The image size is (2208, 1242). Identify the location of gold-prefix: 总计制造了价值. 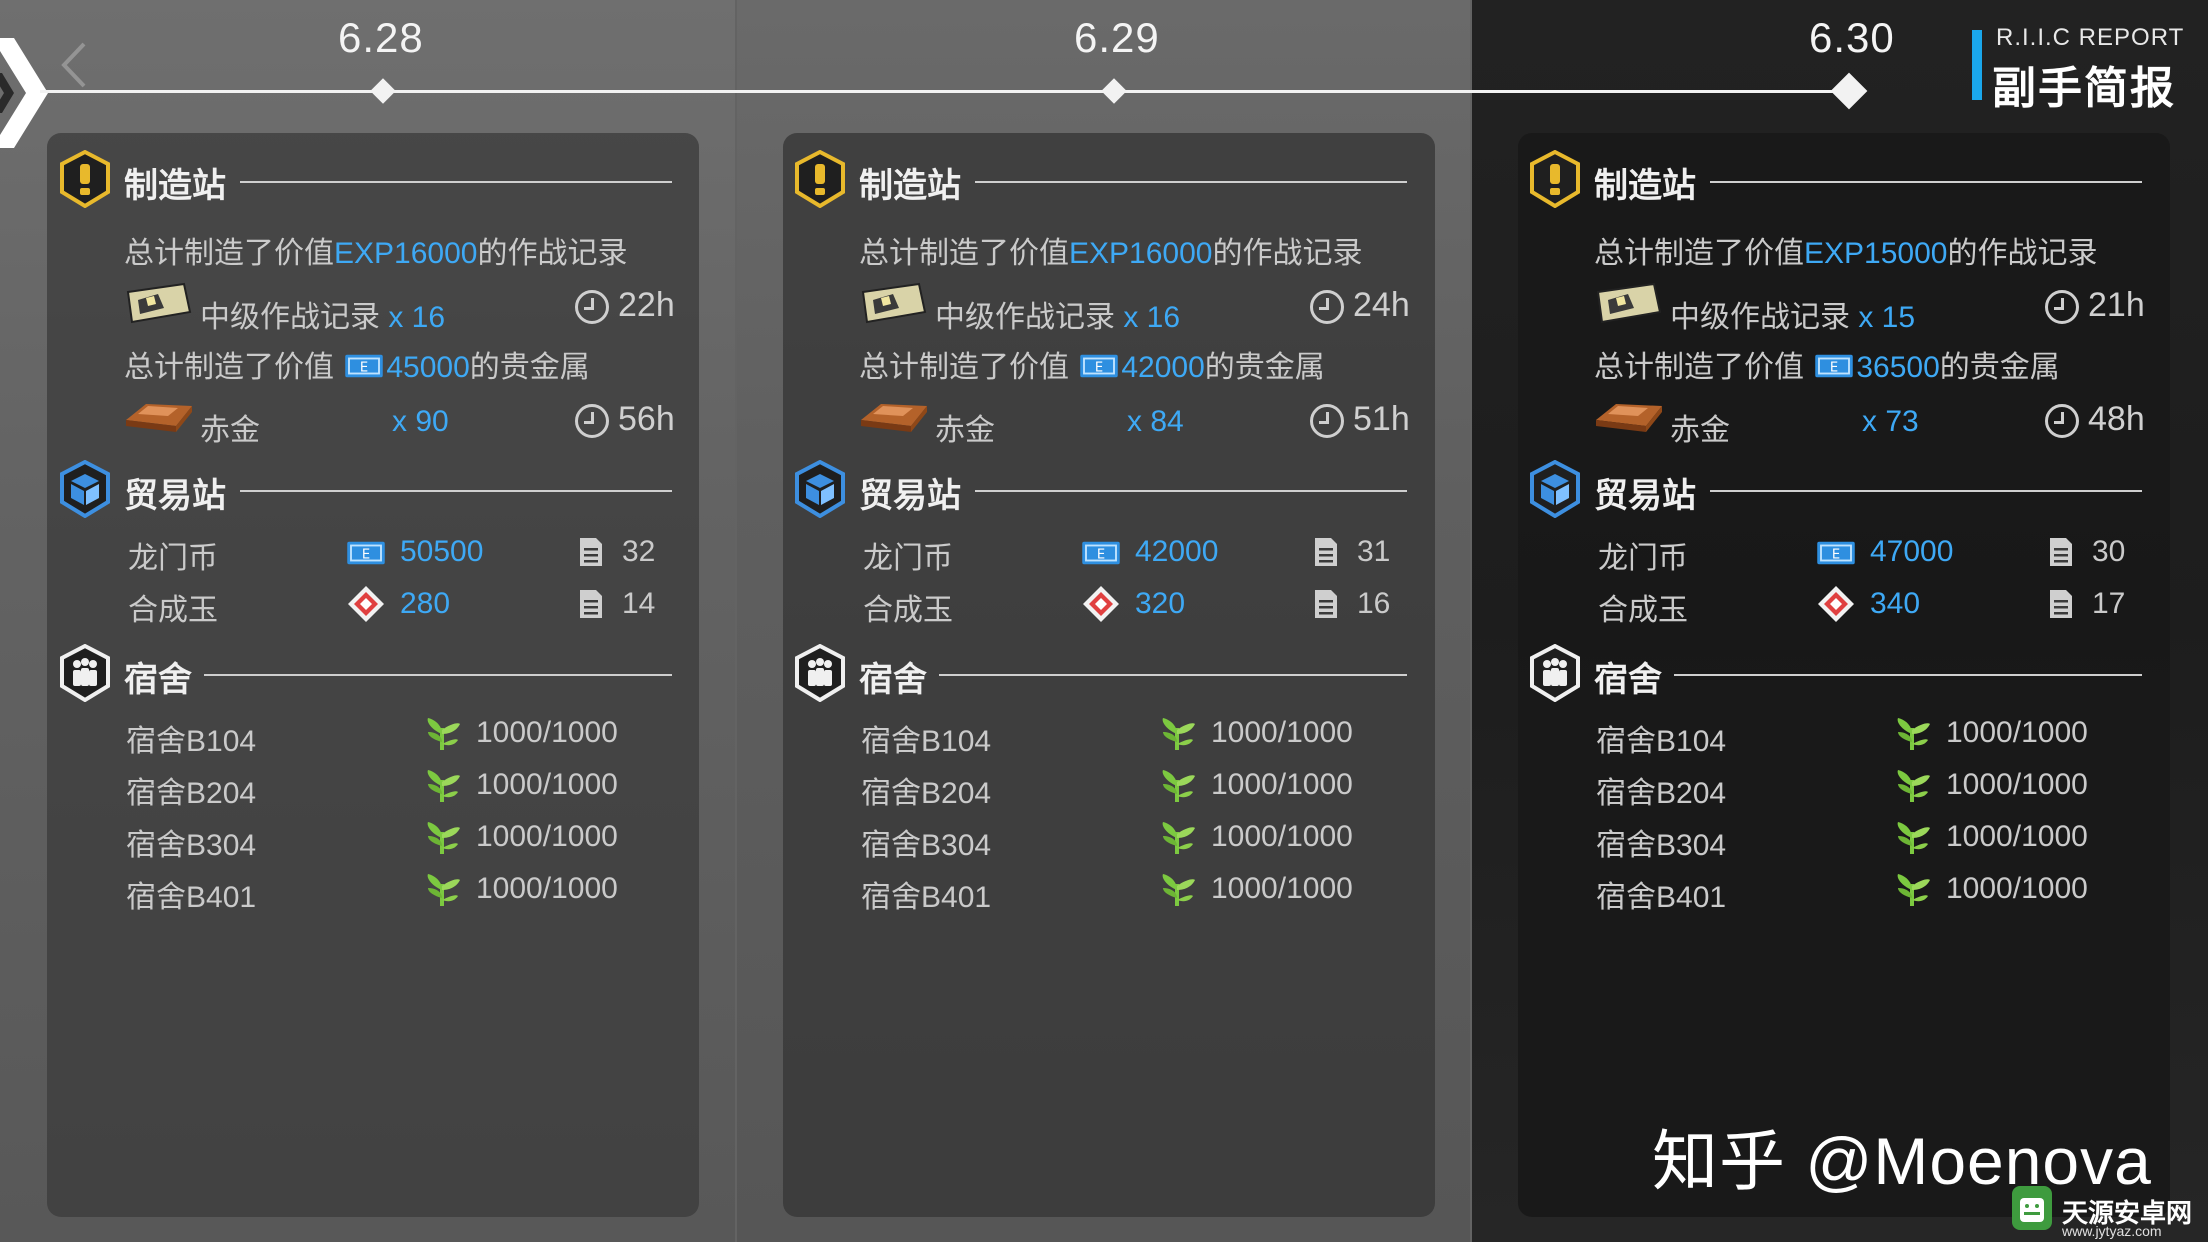
(964, 367).